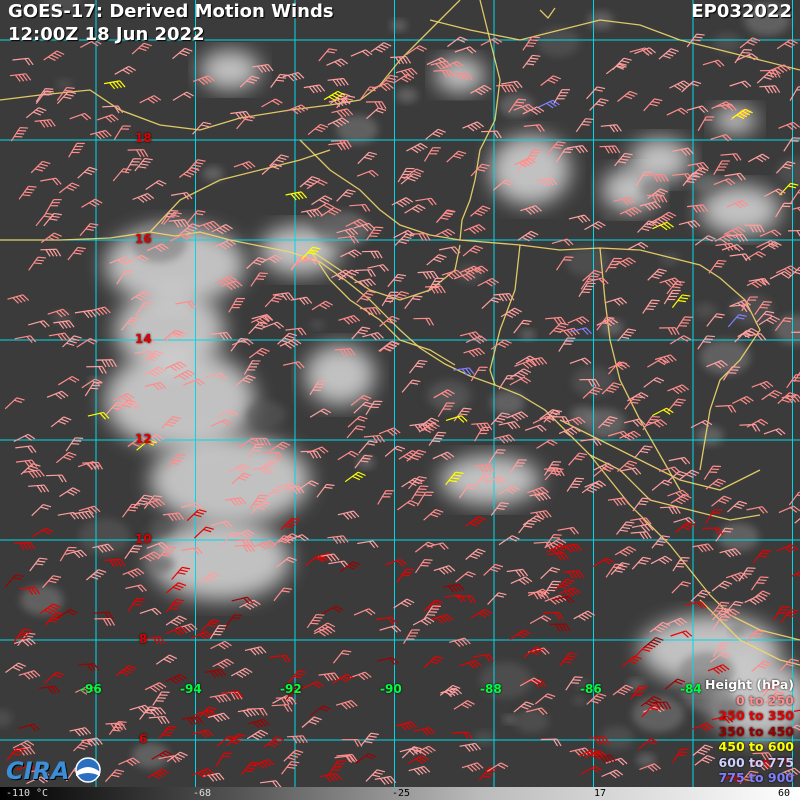 The image size is (800, 800). I want to click on lon-label-84: -84, so click(691, 689).